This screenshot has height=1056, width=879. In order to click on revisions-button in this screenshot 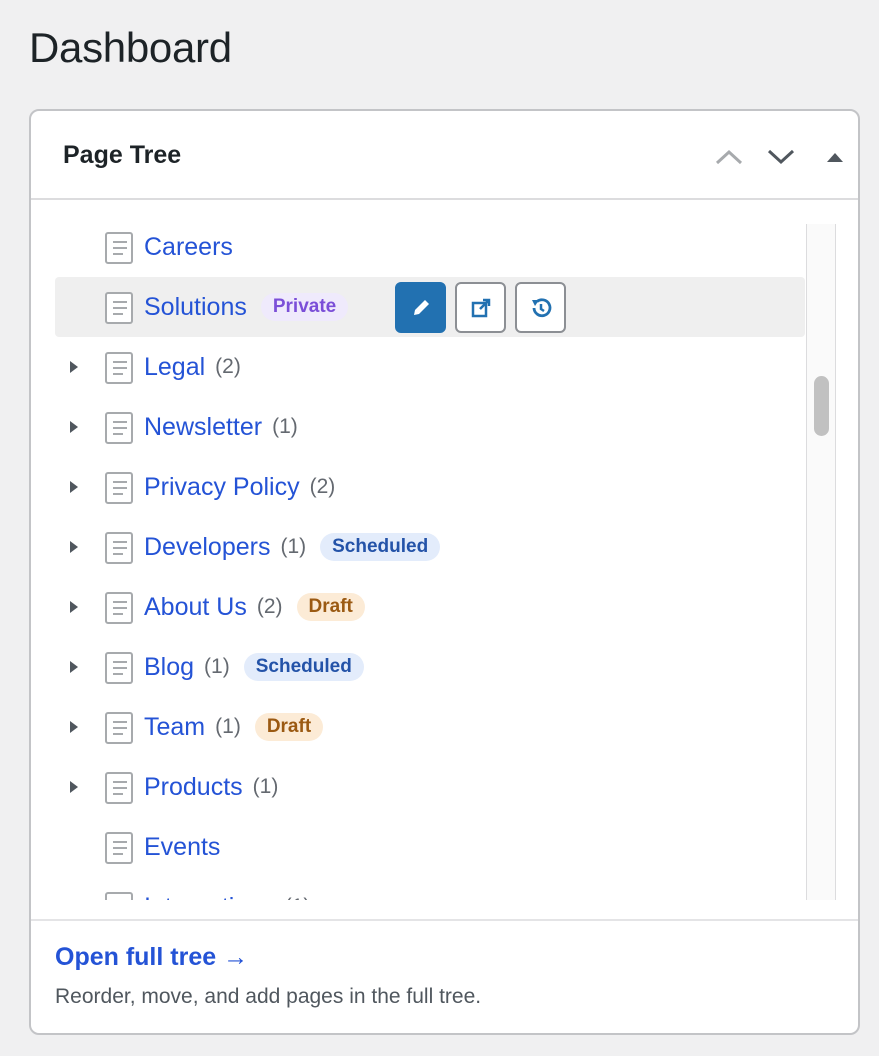, I will do `click(540, 307)`.